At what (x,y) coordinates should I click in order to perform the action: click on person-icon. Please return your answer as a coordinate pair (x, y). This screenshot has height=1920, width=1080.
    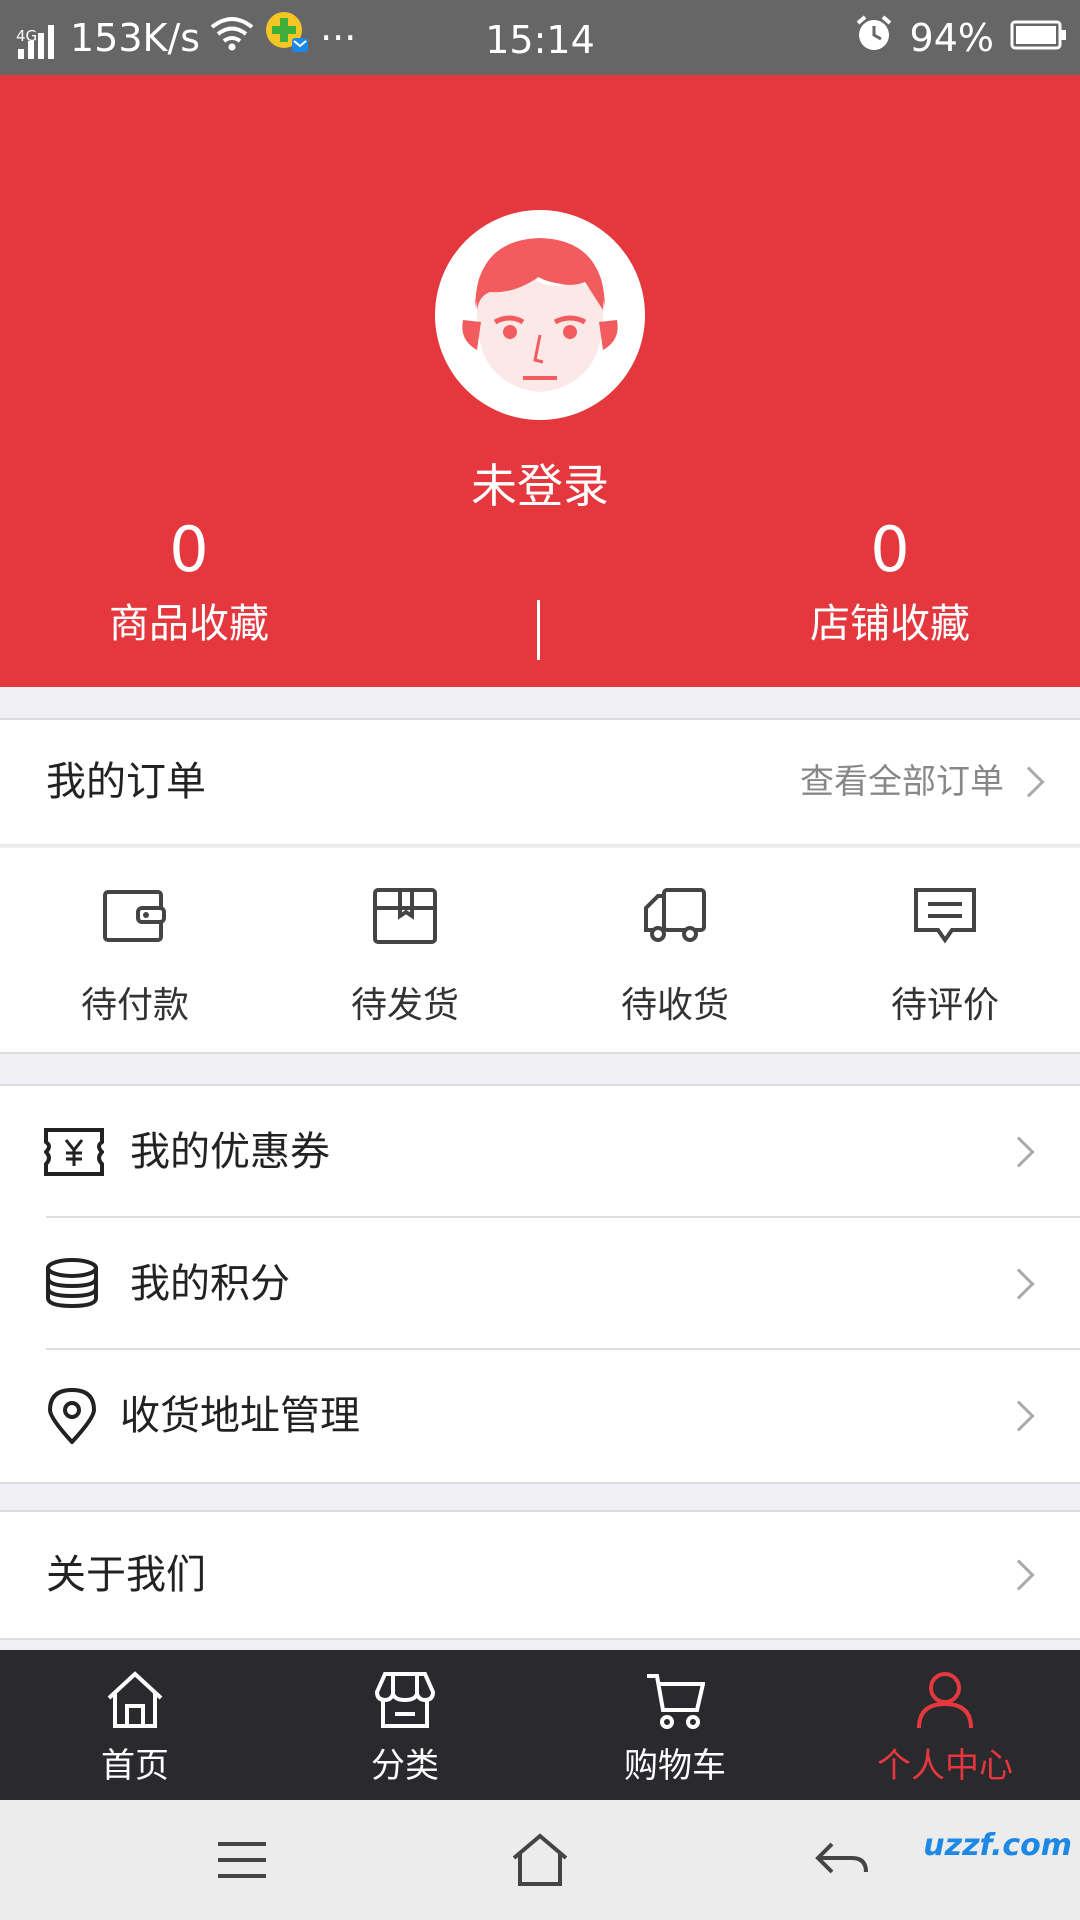
    Looking at the image, I should click on (945, 1700).